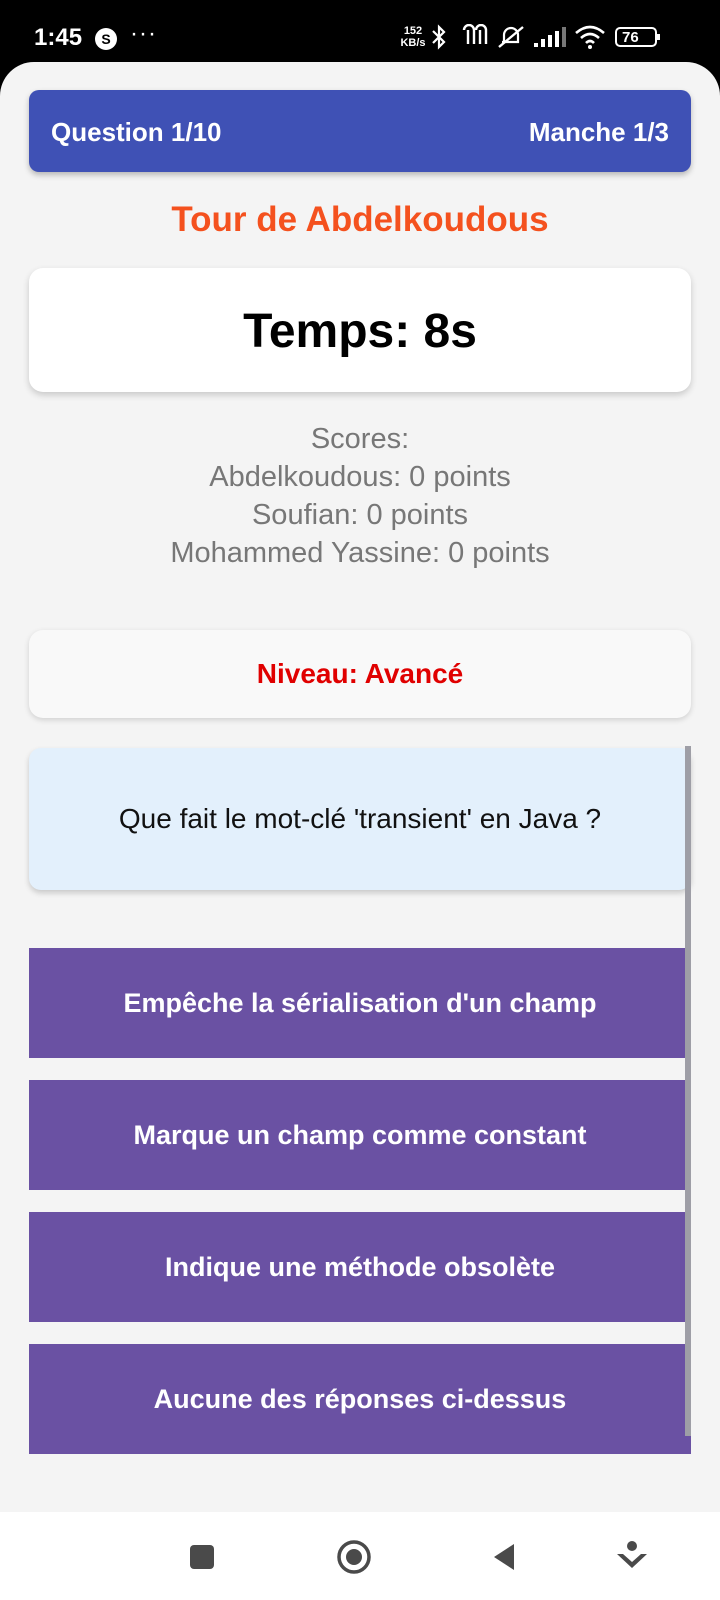  Describe the element at coordinates (360, 1003) in the screenshot. I see `answer-button: Empêche la sérialisation d'un champ` at that location.